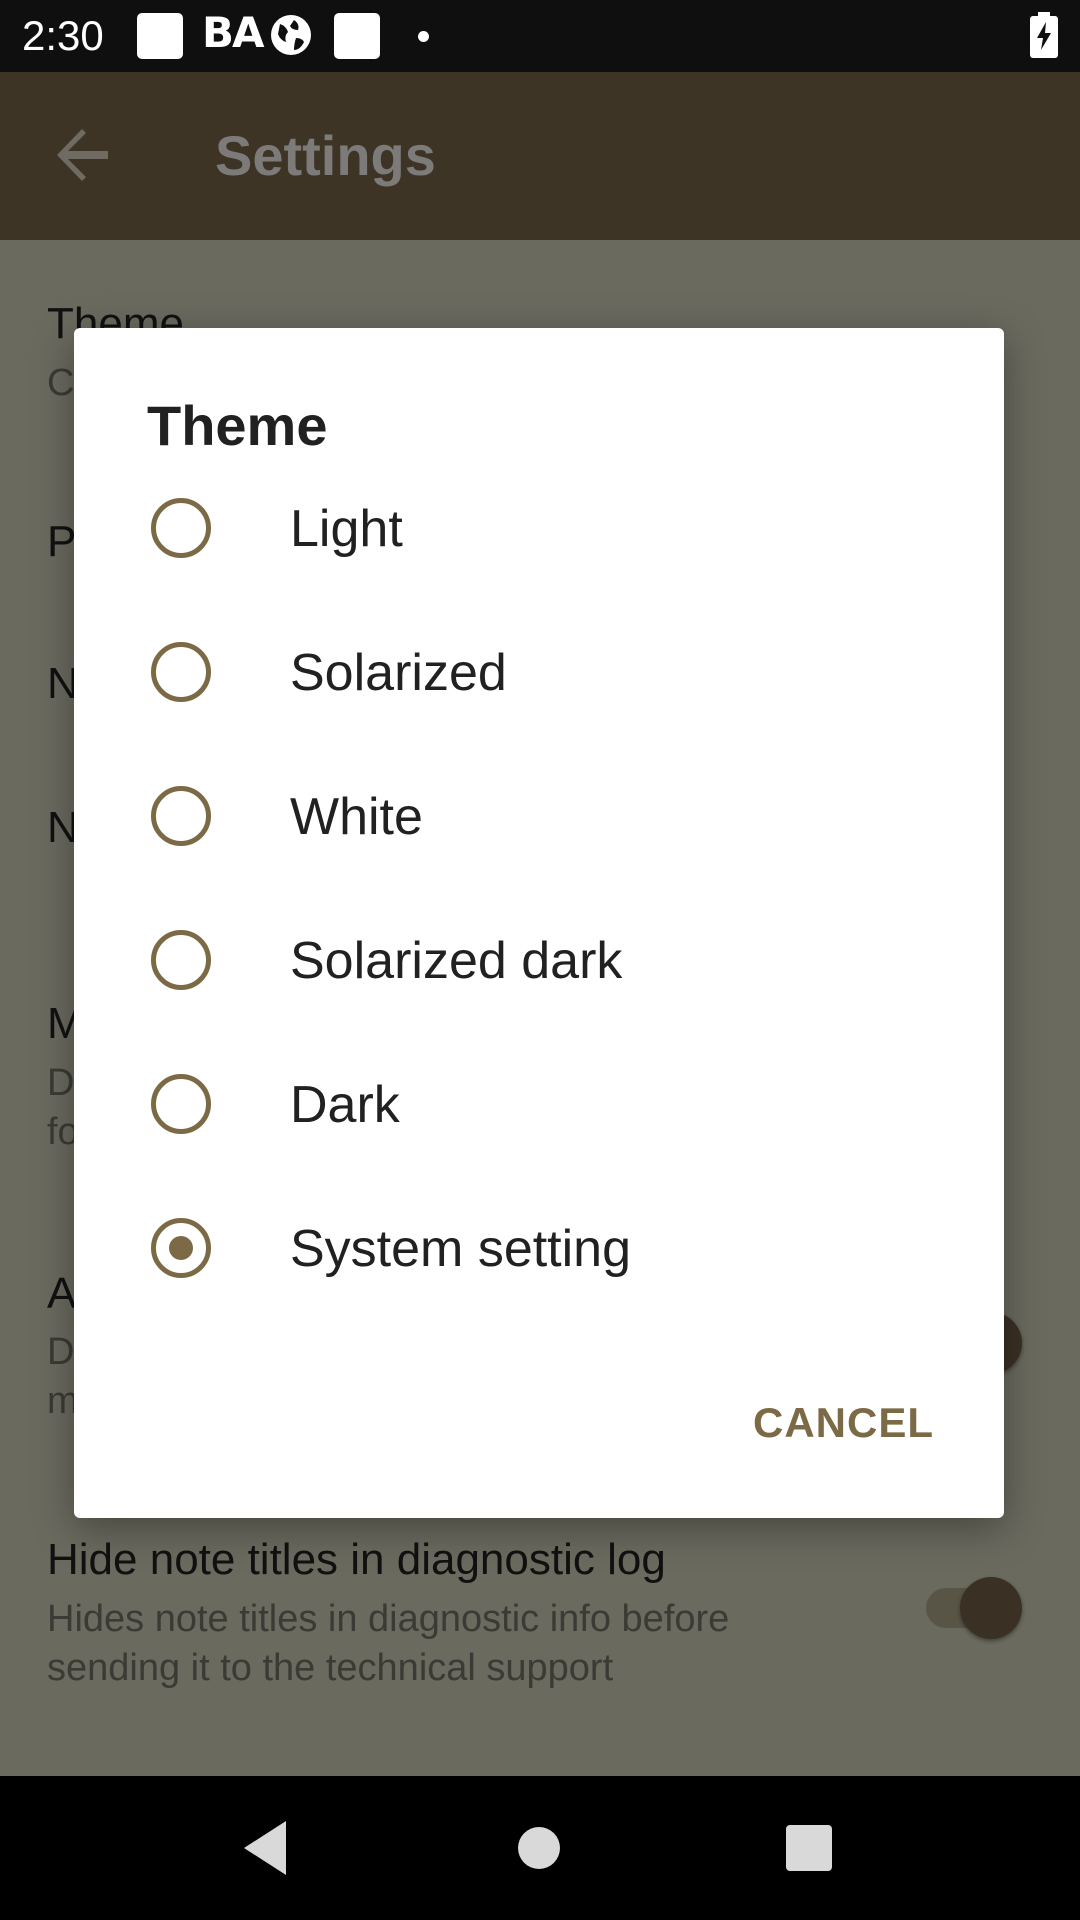  Describe the element at coordinates (83, 155) in the screenshot. I see `arrow-back-icon` at that location.